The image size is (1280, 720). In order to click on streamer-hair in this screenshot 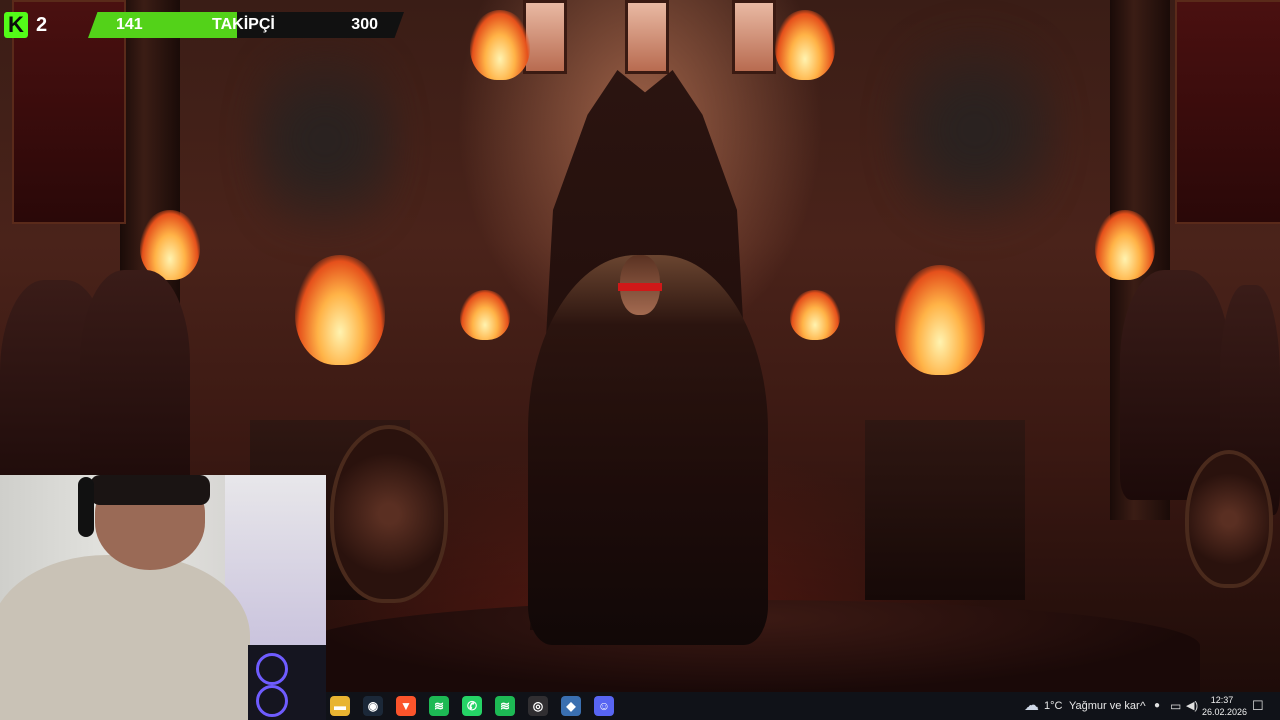, I will do `click(150, 490)`.